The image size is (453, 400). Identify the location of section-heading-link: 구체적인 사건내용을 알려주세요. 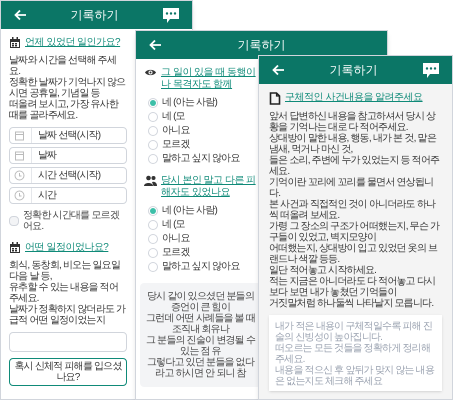
(354, 98).